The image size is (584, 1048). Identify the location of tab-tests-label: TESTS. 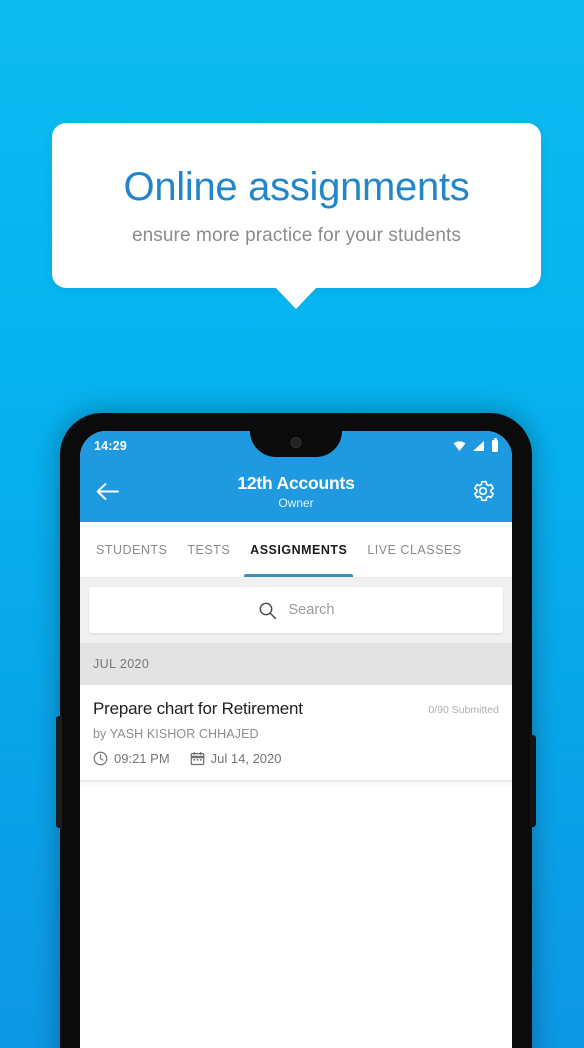
(209, 549).